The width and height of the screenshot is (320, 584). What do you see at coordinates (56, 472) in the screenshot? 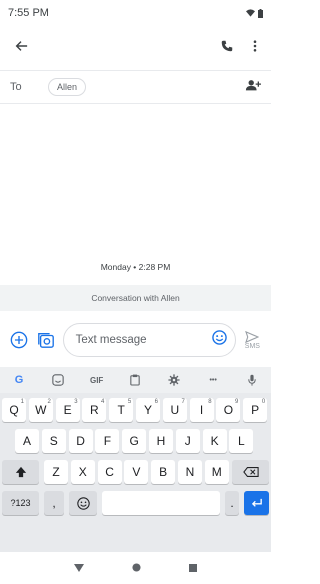
I see `key-z: Z` at bounding box center [56, 472].